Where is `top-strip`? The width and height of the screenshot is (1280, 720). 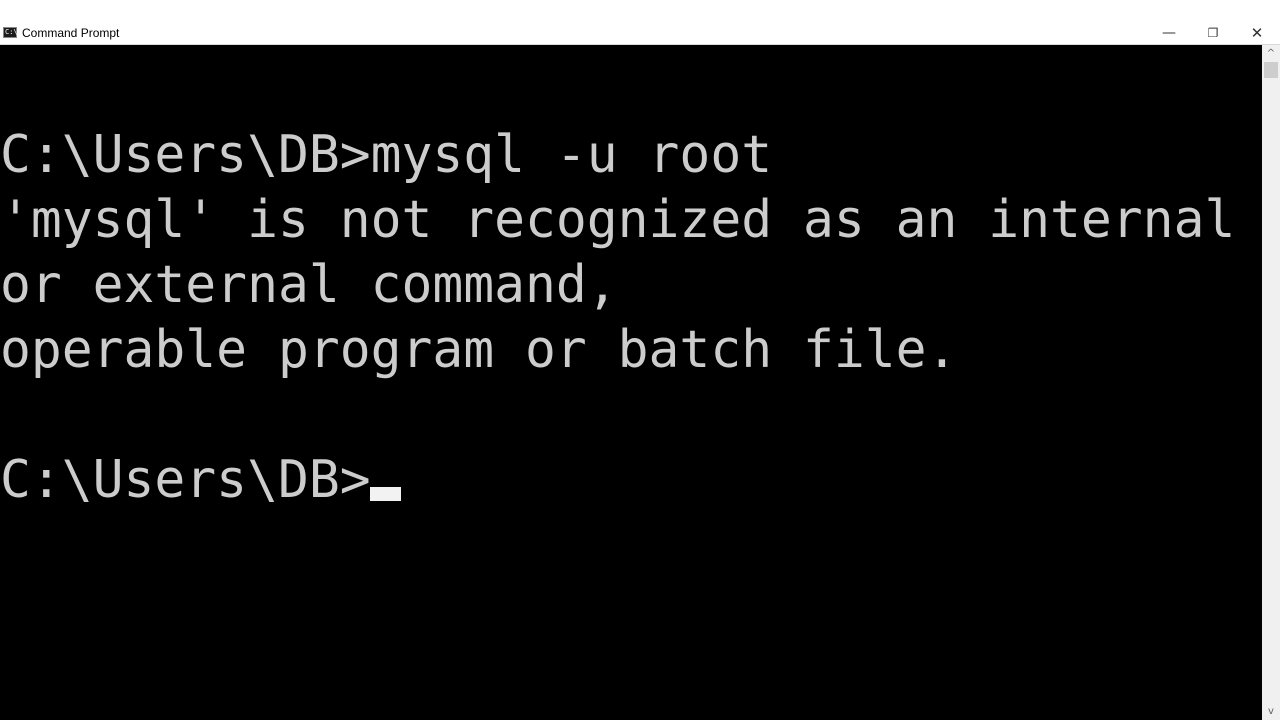 top-strip is located at coordinates (640, 11).